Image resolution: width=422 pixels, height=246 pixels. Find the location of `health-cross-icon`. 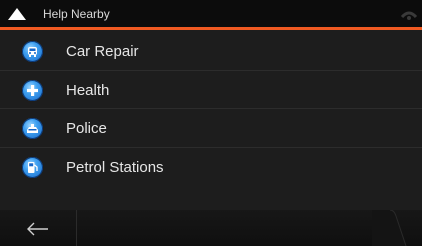

health-cross-icon is located at coordinates (32, 90).